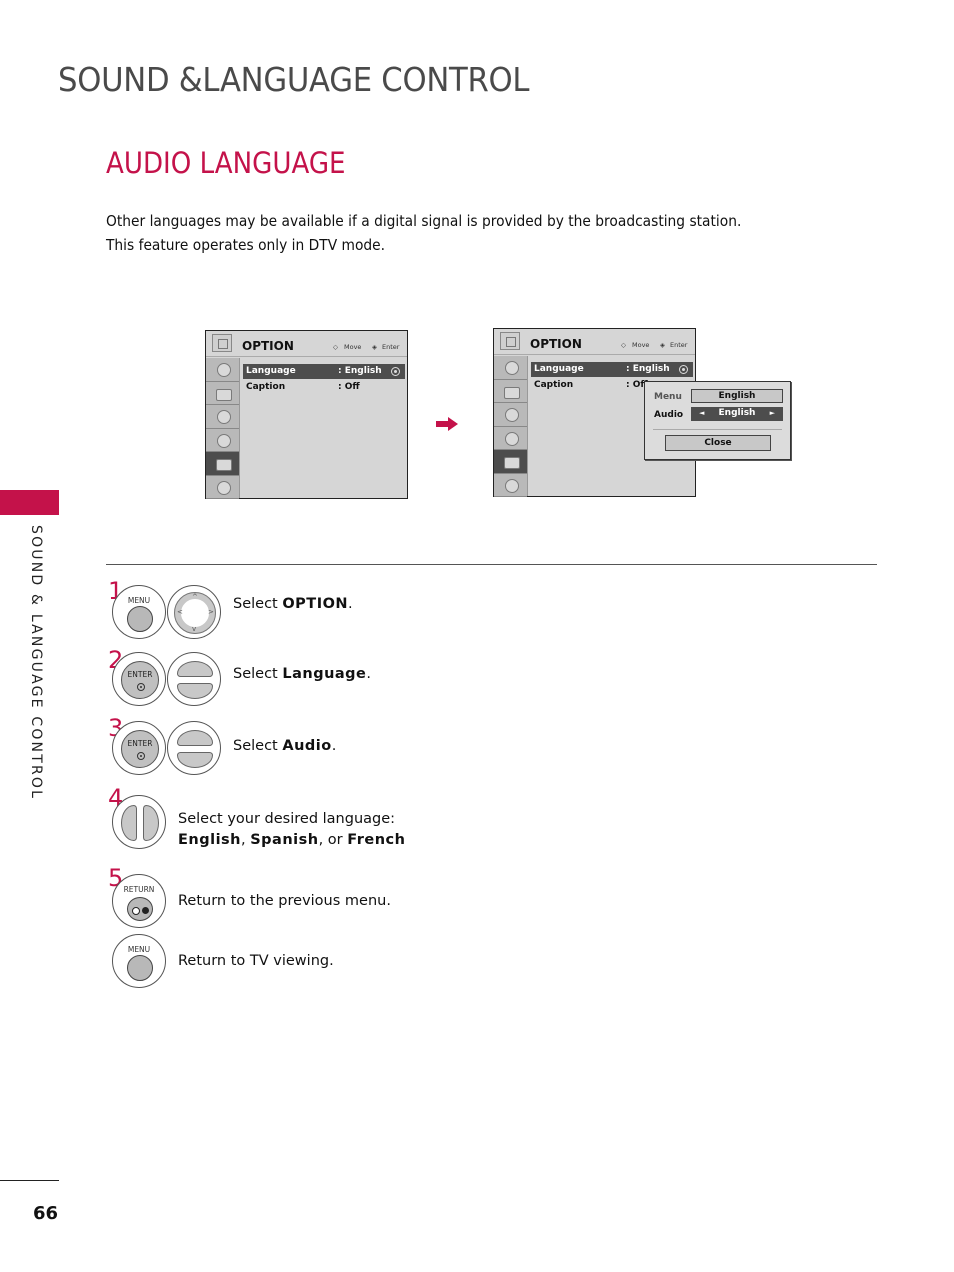 This screenshot has width=954, height=1272. Describe the element at coordinates (701, 413) in the screenshot. I see `arrow-left-icon: ◄` at that location.